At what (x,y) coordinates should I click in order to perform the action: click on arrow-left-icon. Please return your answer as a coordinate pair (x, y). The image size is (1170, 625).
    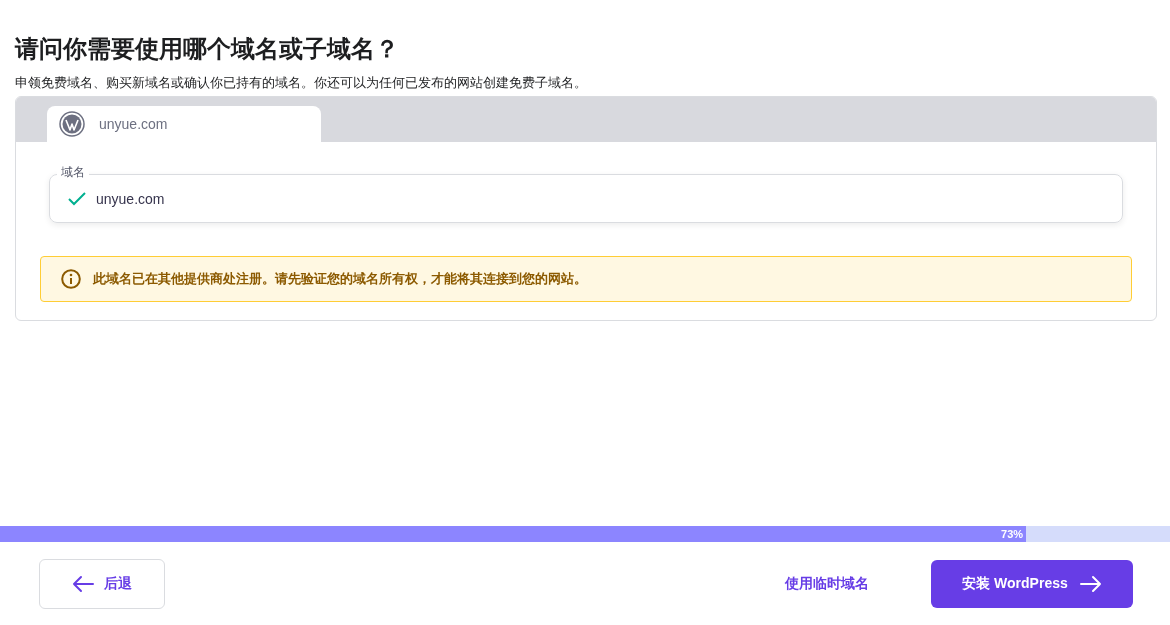
    Looking at the image, I should click on (83, 583).